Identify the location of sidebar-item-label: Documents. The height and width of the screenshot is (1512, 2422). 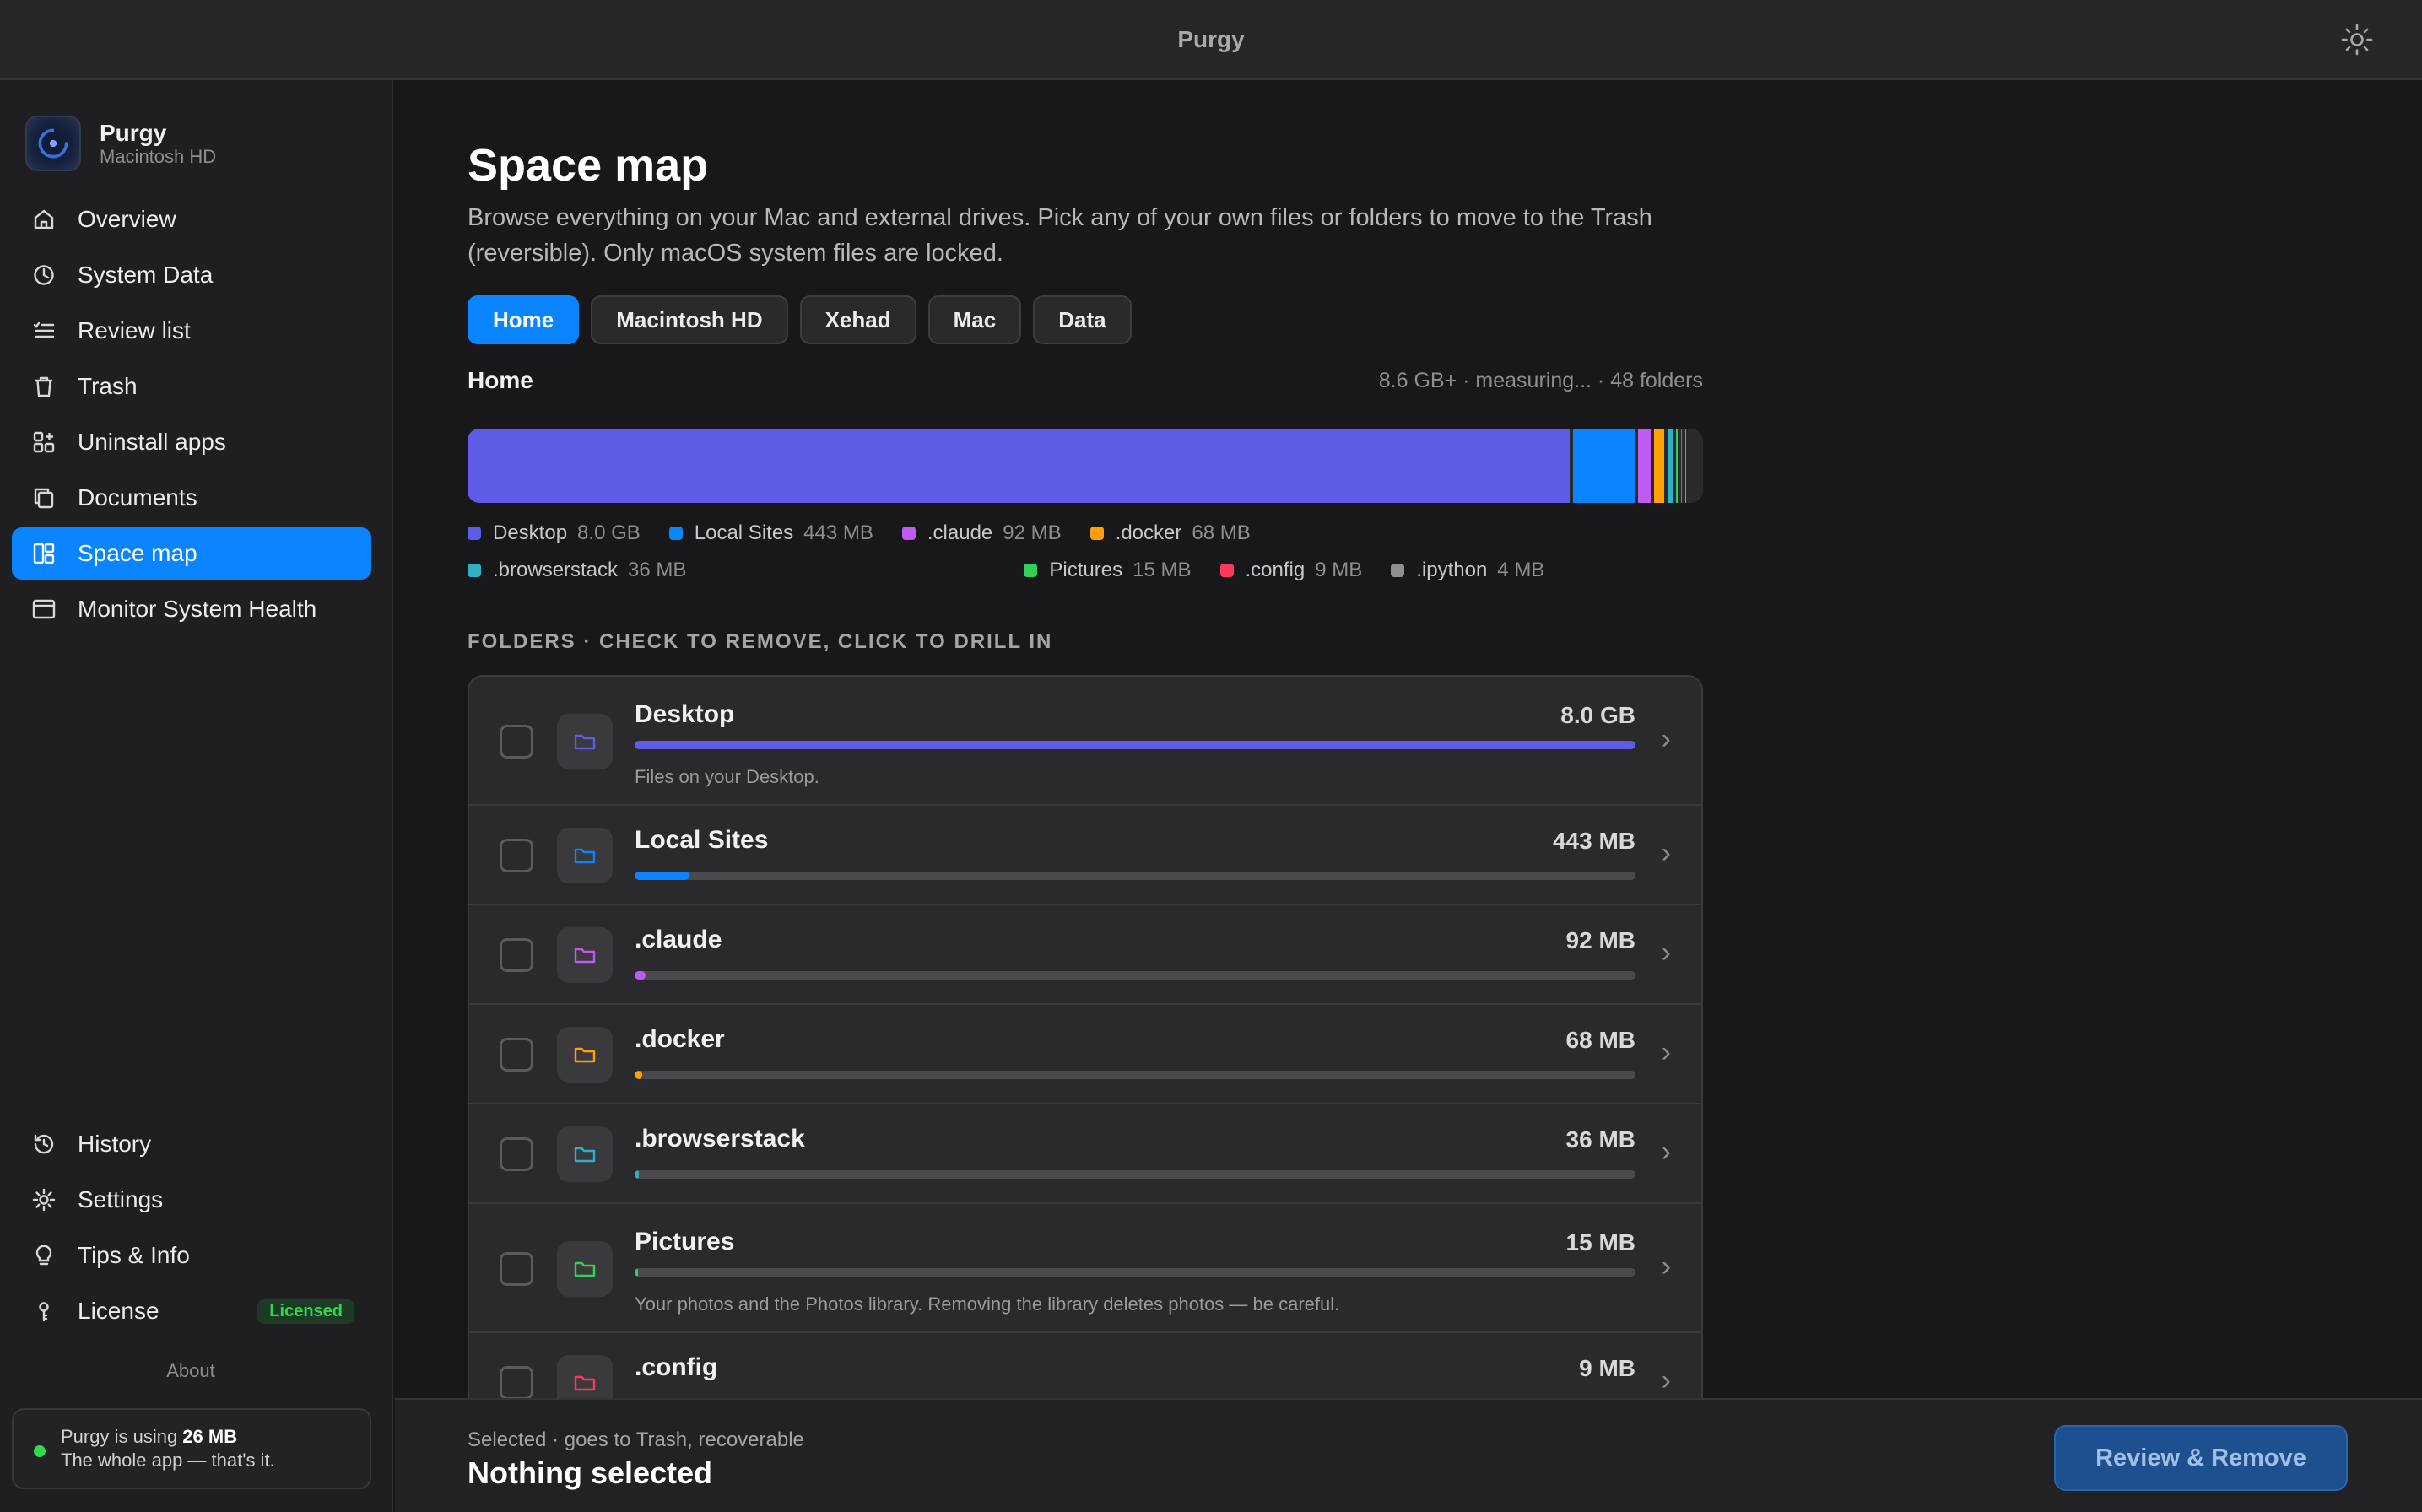
(137, 497).